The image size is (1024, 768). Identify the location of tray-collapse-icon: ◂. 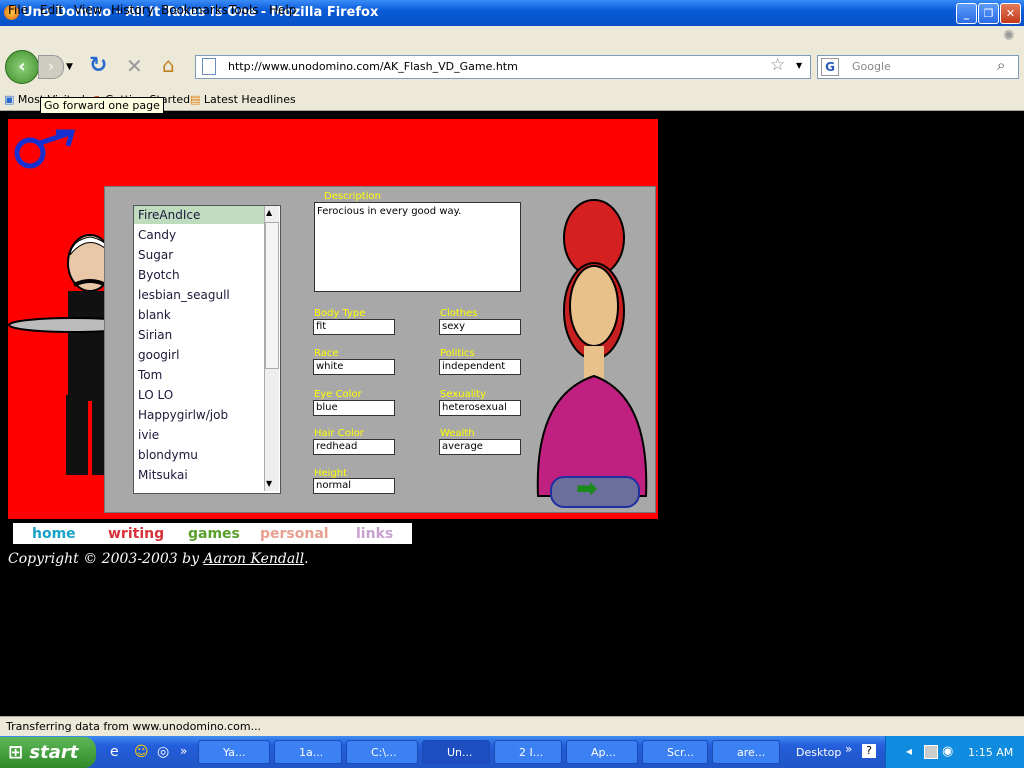
(909, 751).